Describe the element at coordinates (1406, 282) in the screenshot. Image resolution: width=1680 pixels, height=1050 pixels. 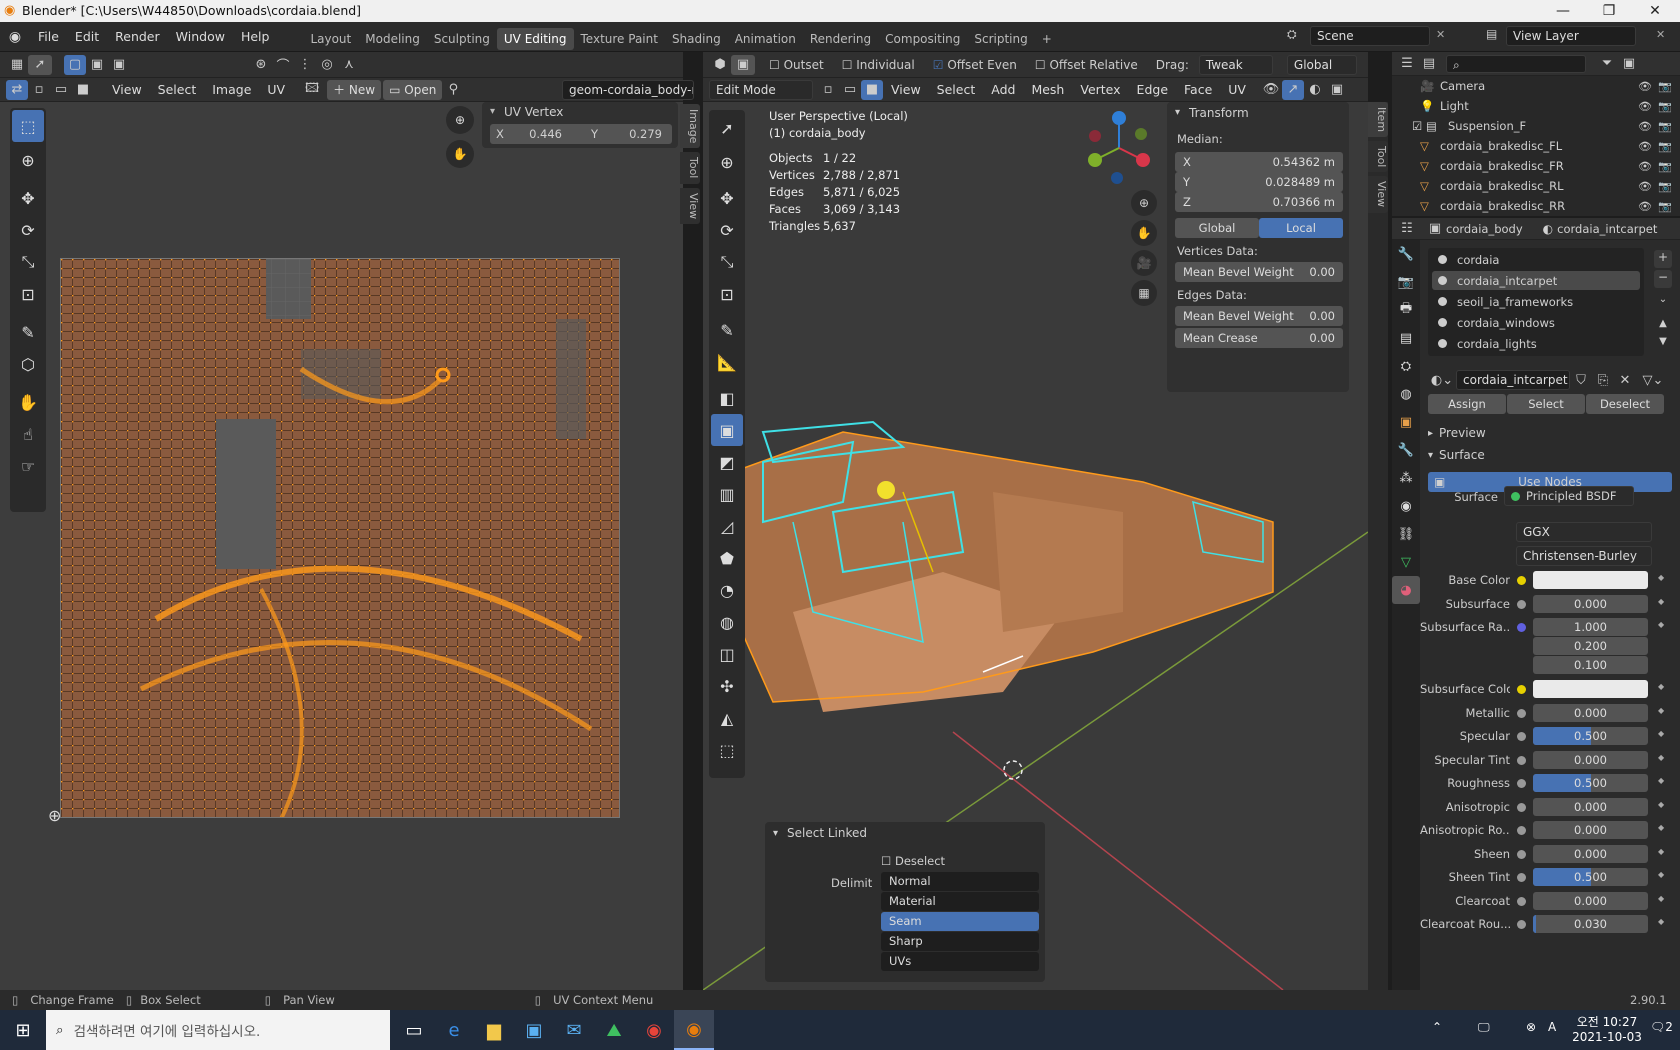
I see `render-tab-icon: 📷` at that location.